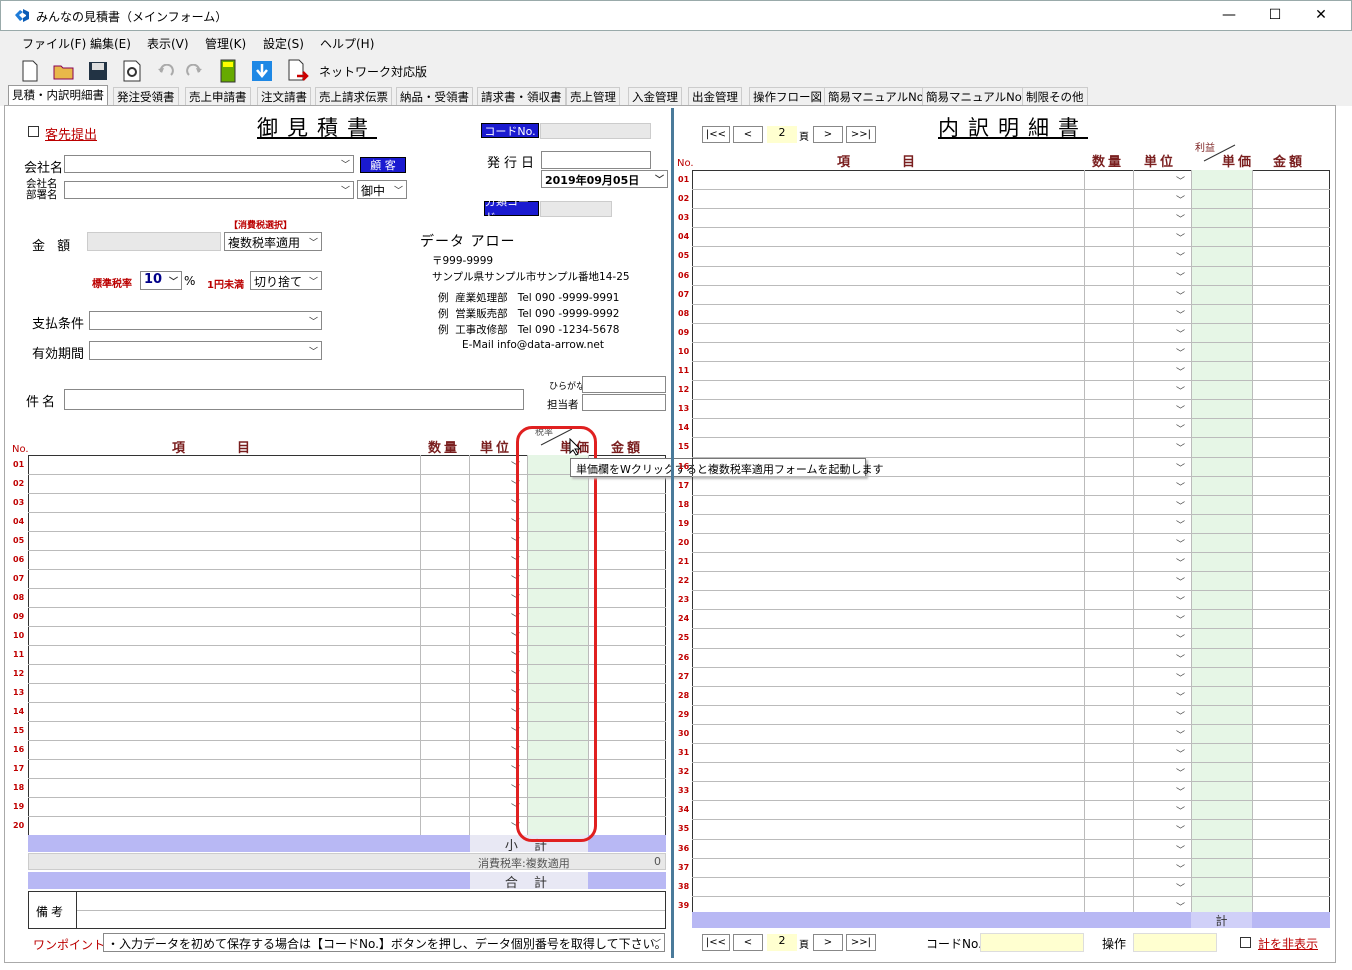 This screenshot has width=1352, height=970. What do you see at coordinates (434, 96) in the screenshot?
I see `tab-6: 納品・受領書` at bounding box center [434, 96].